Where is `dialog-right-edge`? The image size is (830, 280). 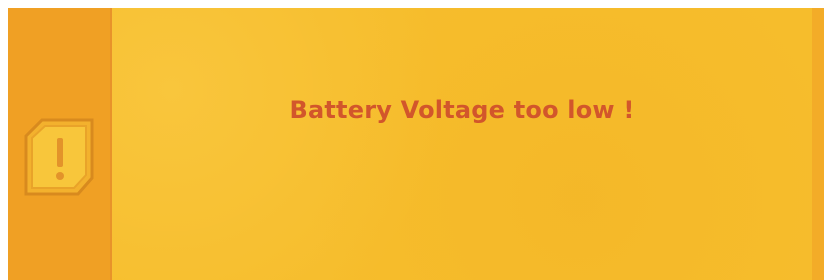 dialog-right-edge is located at coordinates (818, 144).